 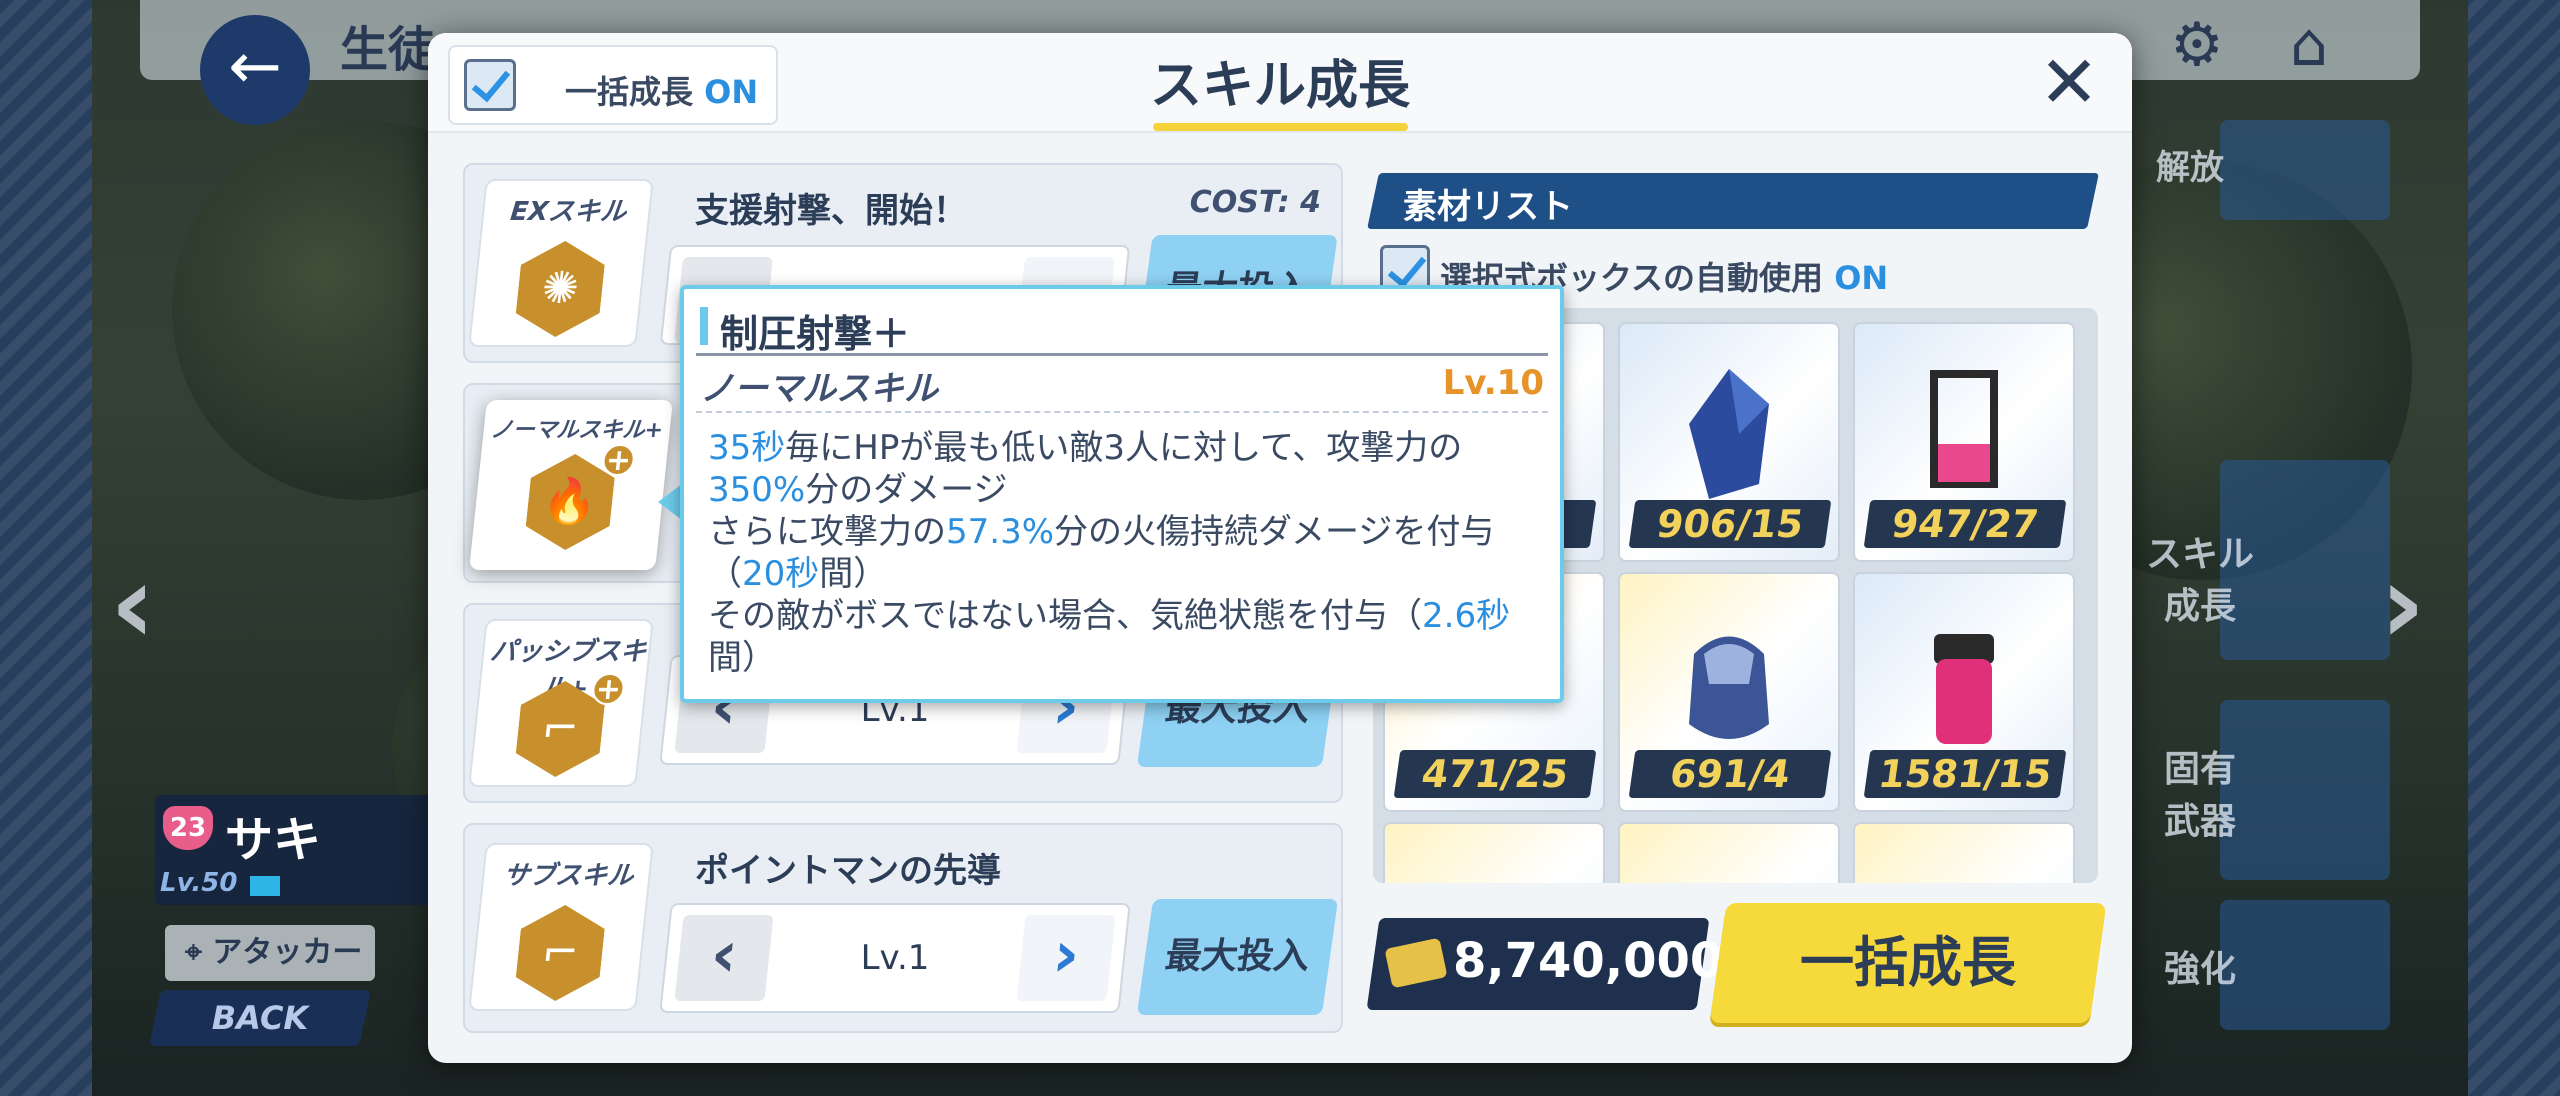 I want to click on skill-type-label: ノーマルスキル+, so click(x=577, y=430).